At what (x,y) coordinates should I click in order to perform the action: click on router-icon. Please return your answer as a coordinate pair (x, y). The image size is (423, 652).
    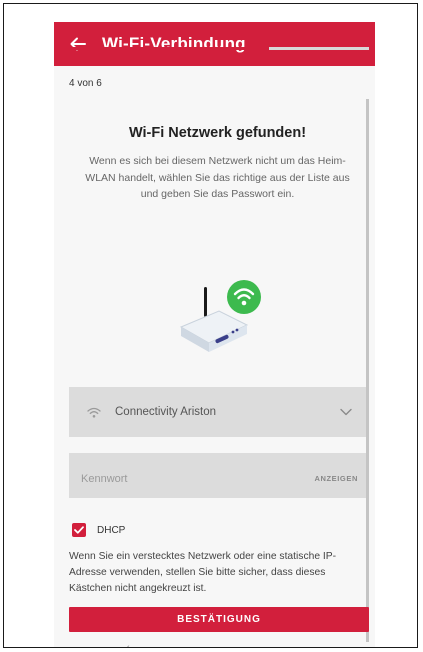
    Looking at the image, I should click on (220, 316).